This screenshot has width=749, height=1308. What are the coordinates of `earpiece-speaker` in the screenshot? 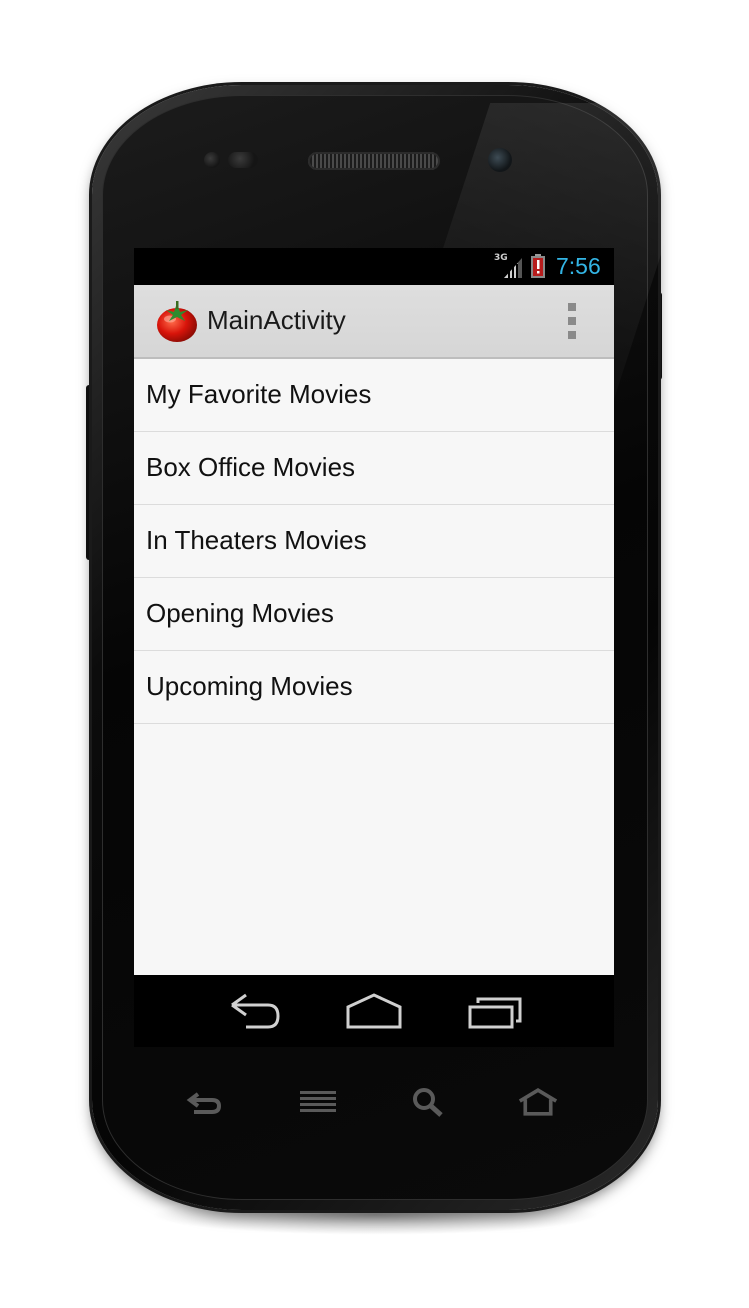 It's located at (374, 161).